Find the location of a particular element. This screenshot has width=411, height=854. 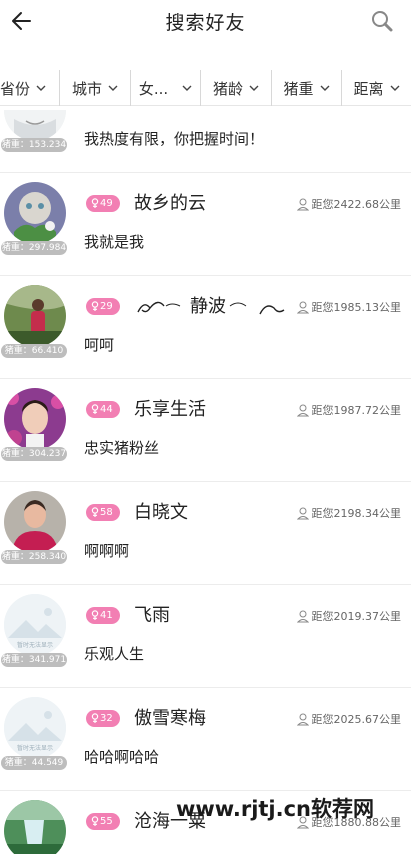

list-item: 猪重：153.234 我热度有限，你把握时间！ is located at coordinates (205, 141).